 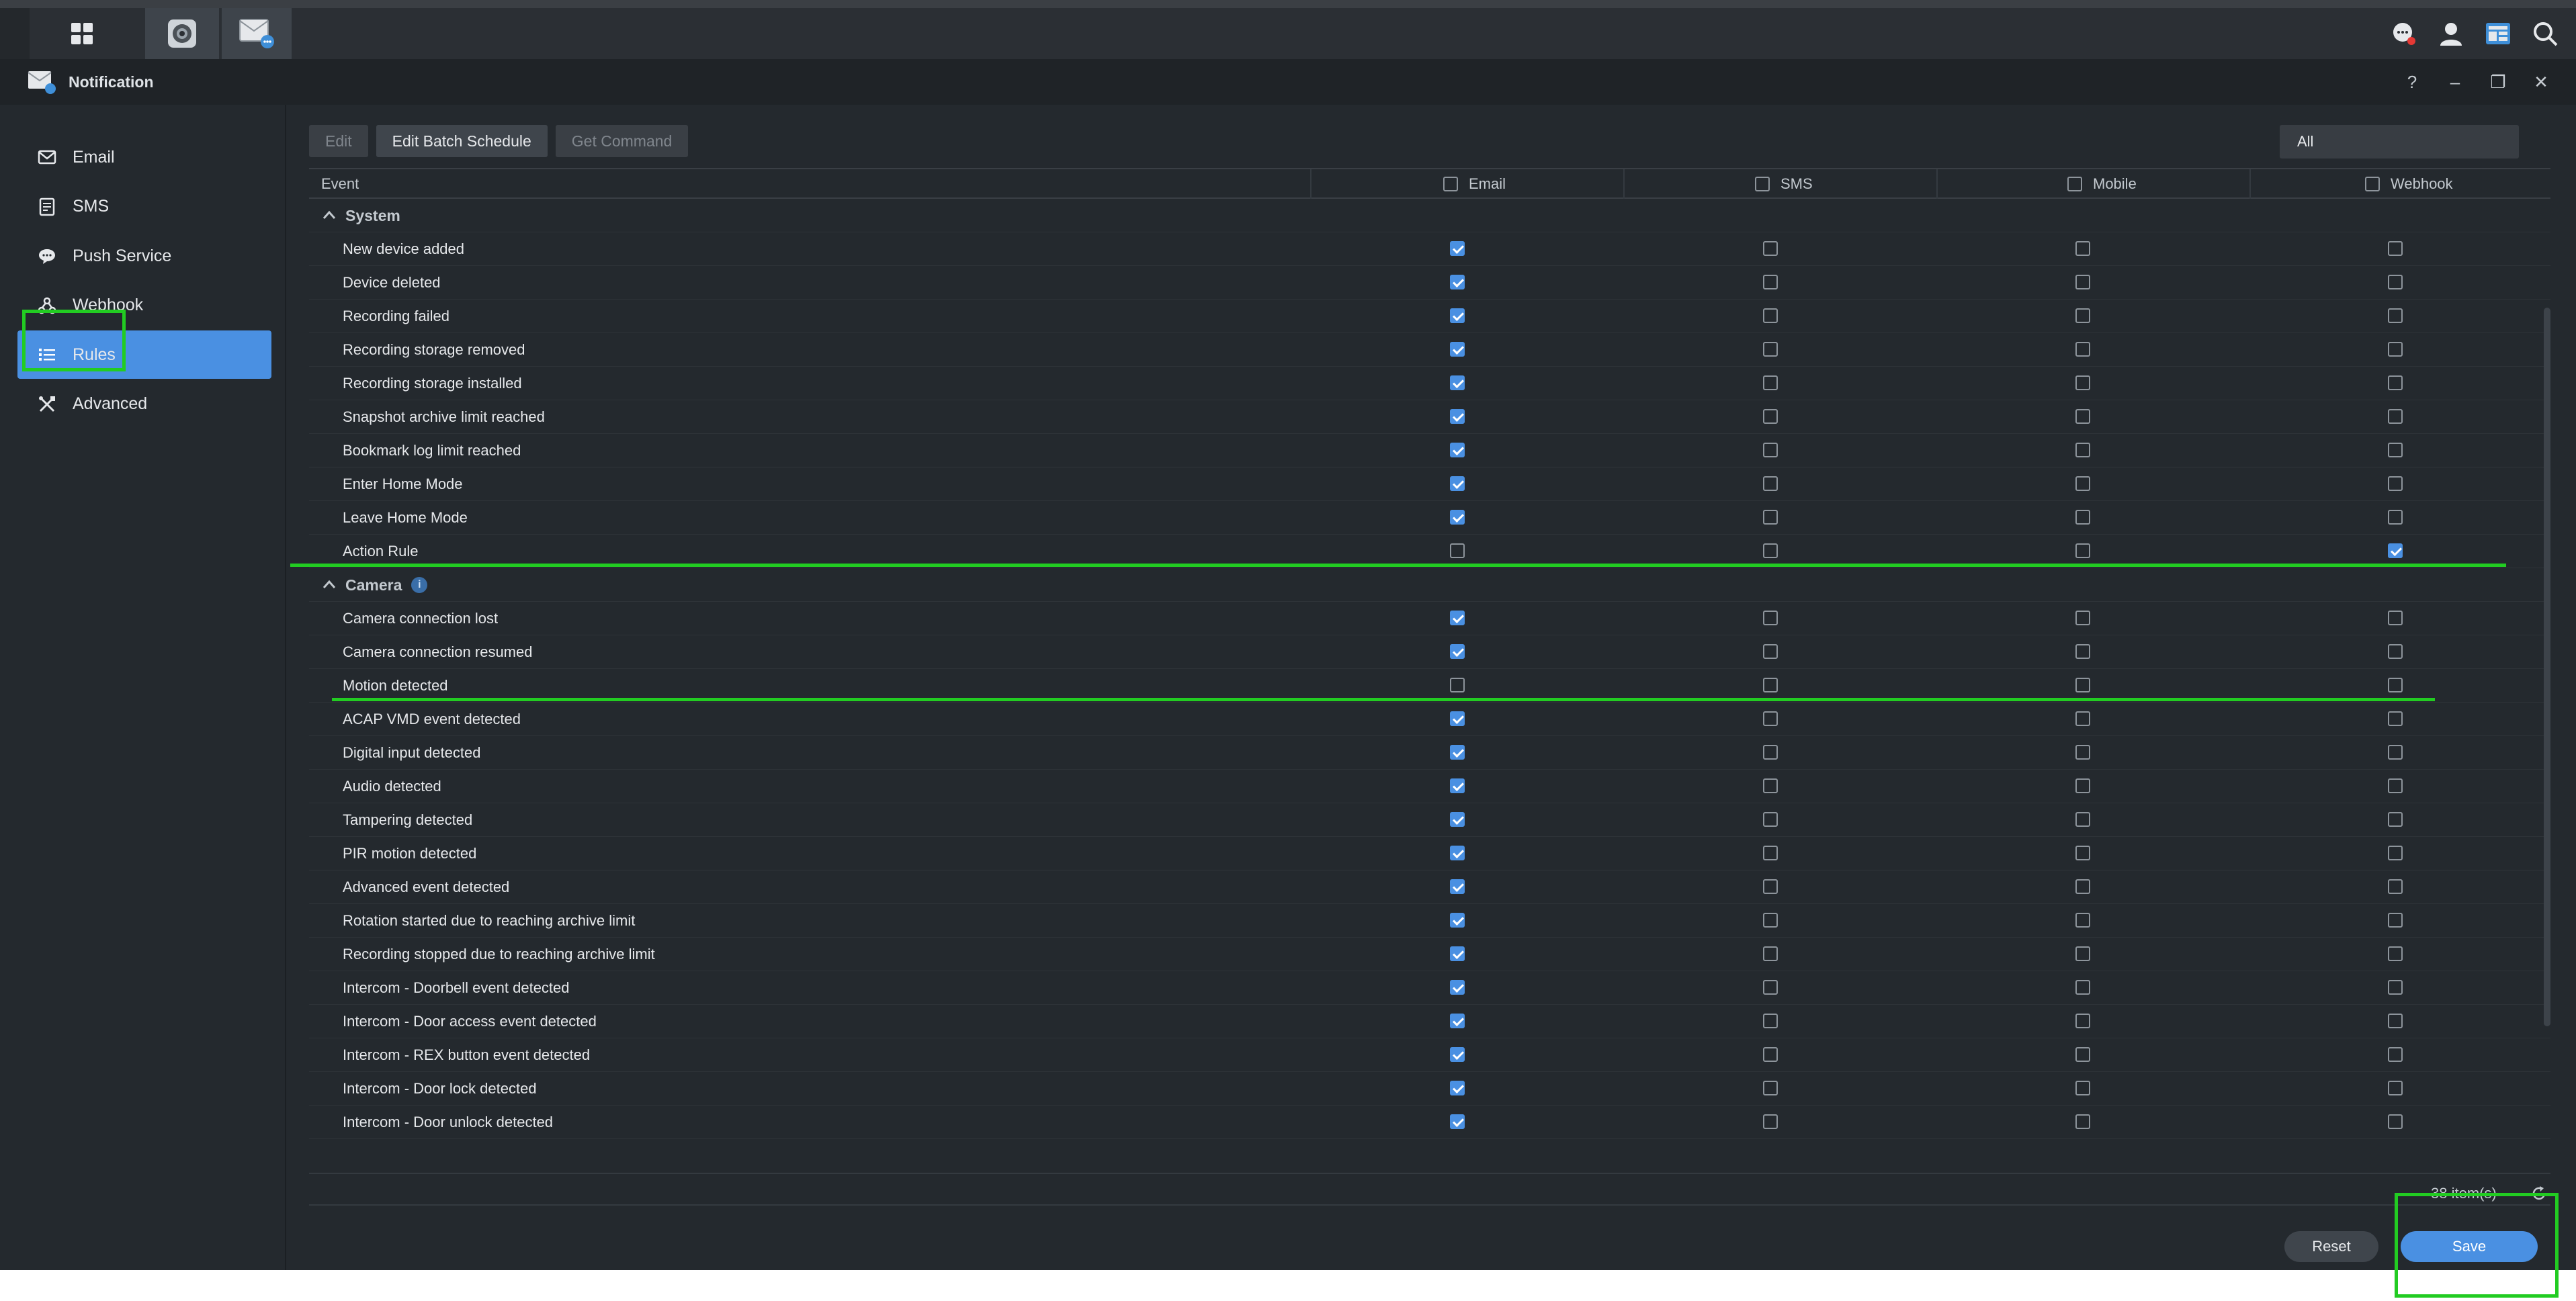 I want to click on minimize-icon: –, so click(x=2455, y=82).